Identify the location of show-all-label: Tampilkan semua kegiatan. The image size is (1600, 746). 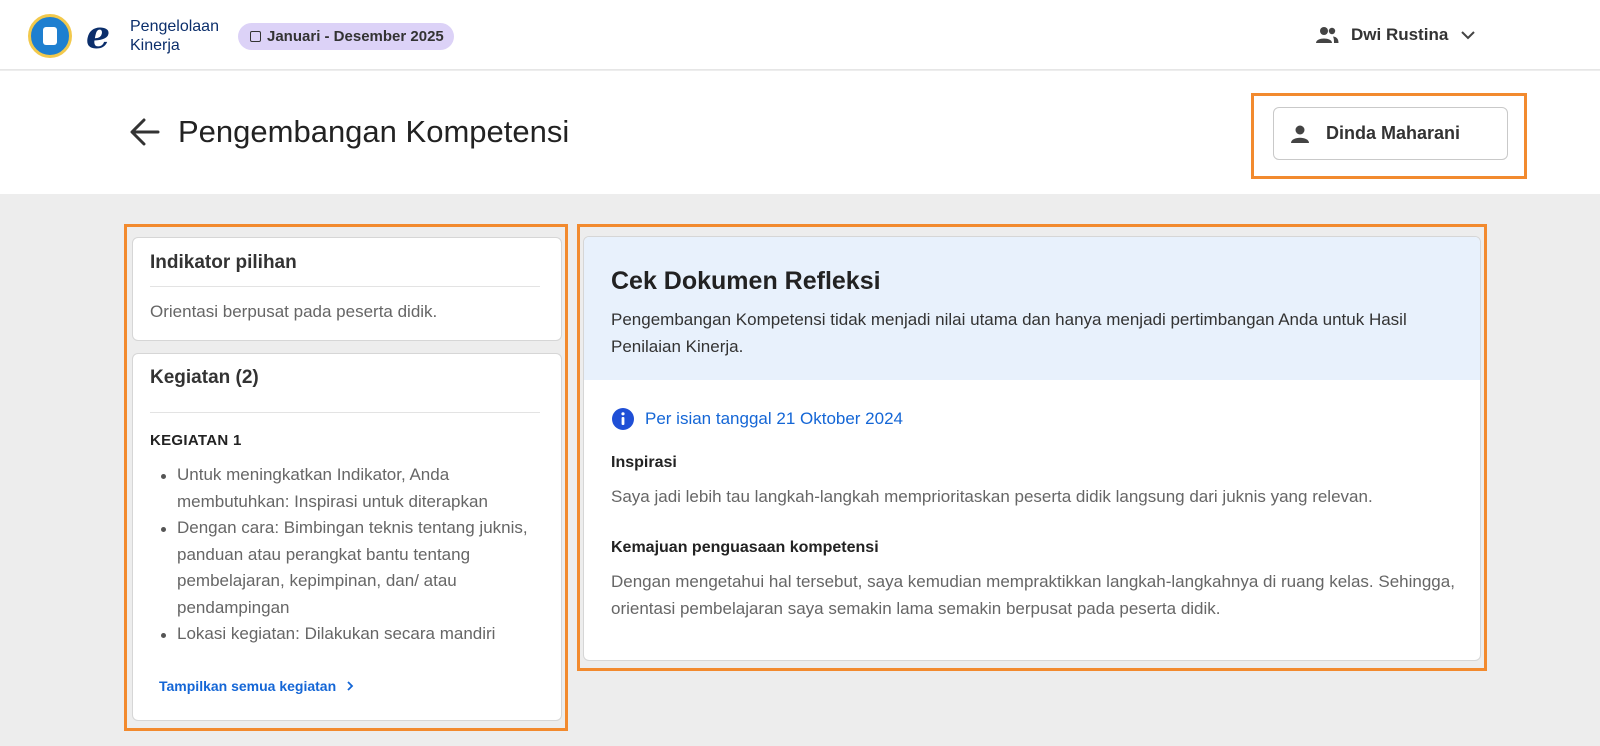
(248, 686).